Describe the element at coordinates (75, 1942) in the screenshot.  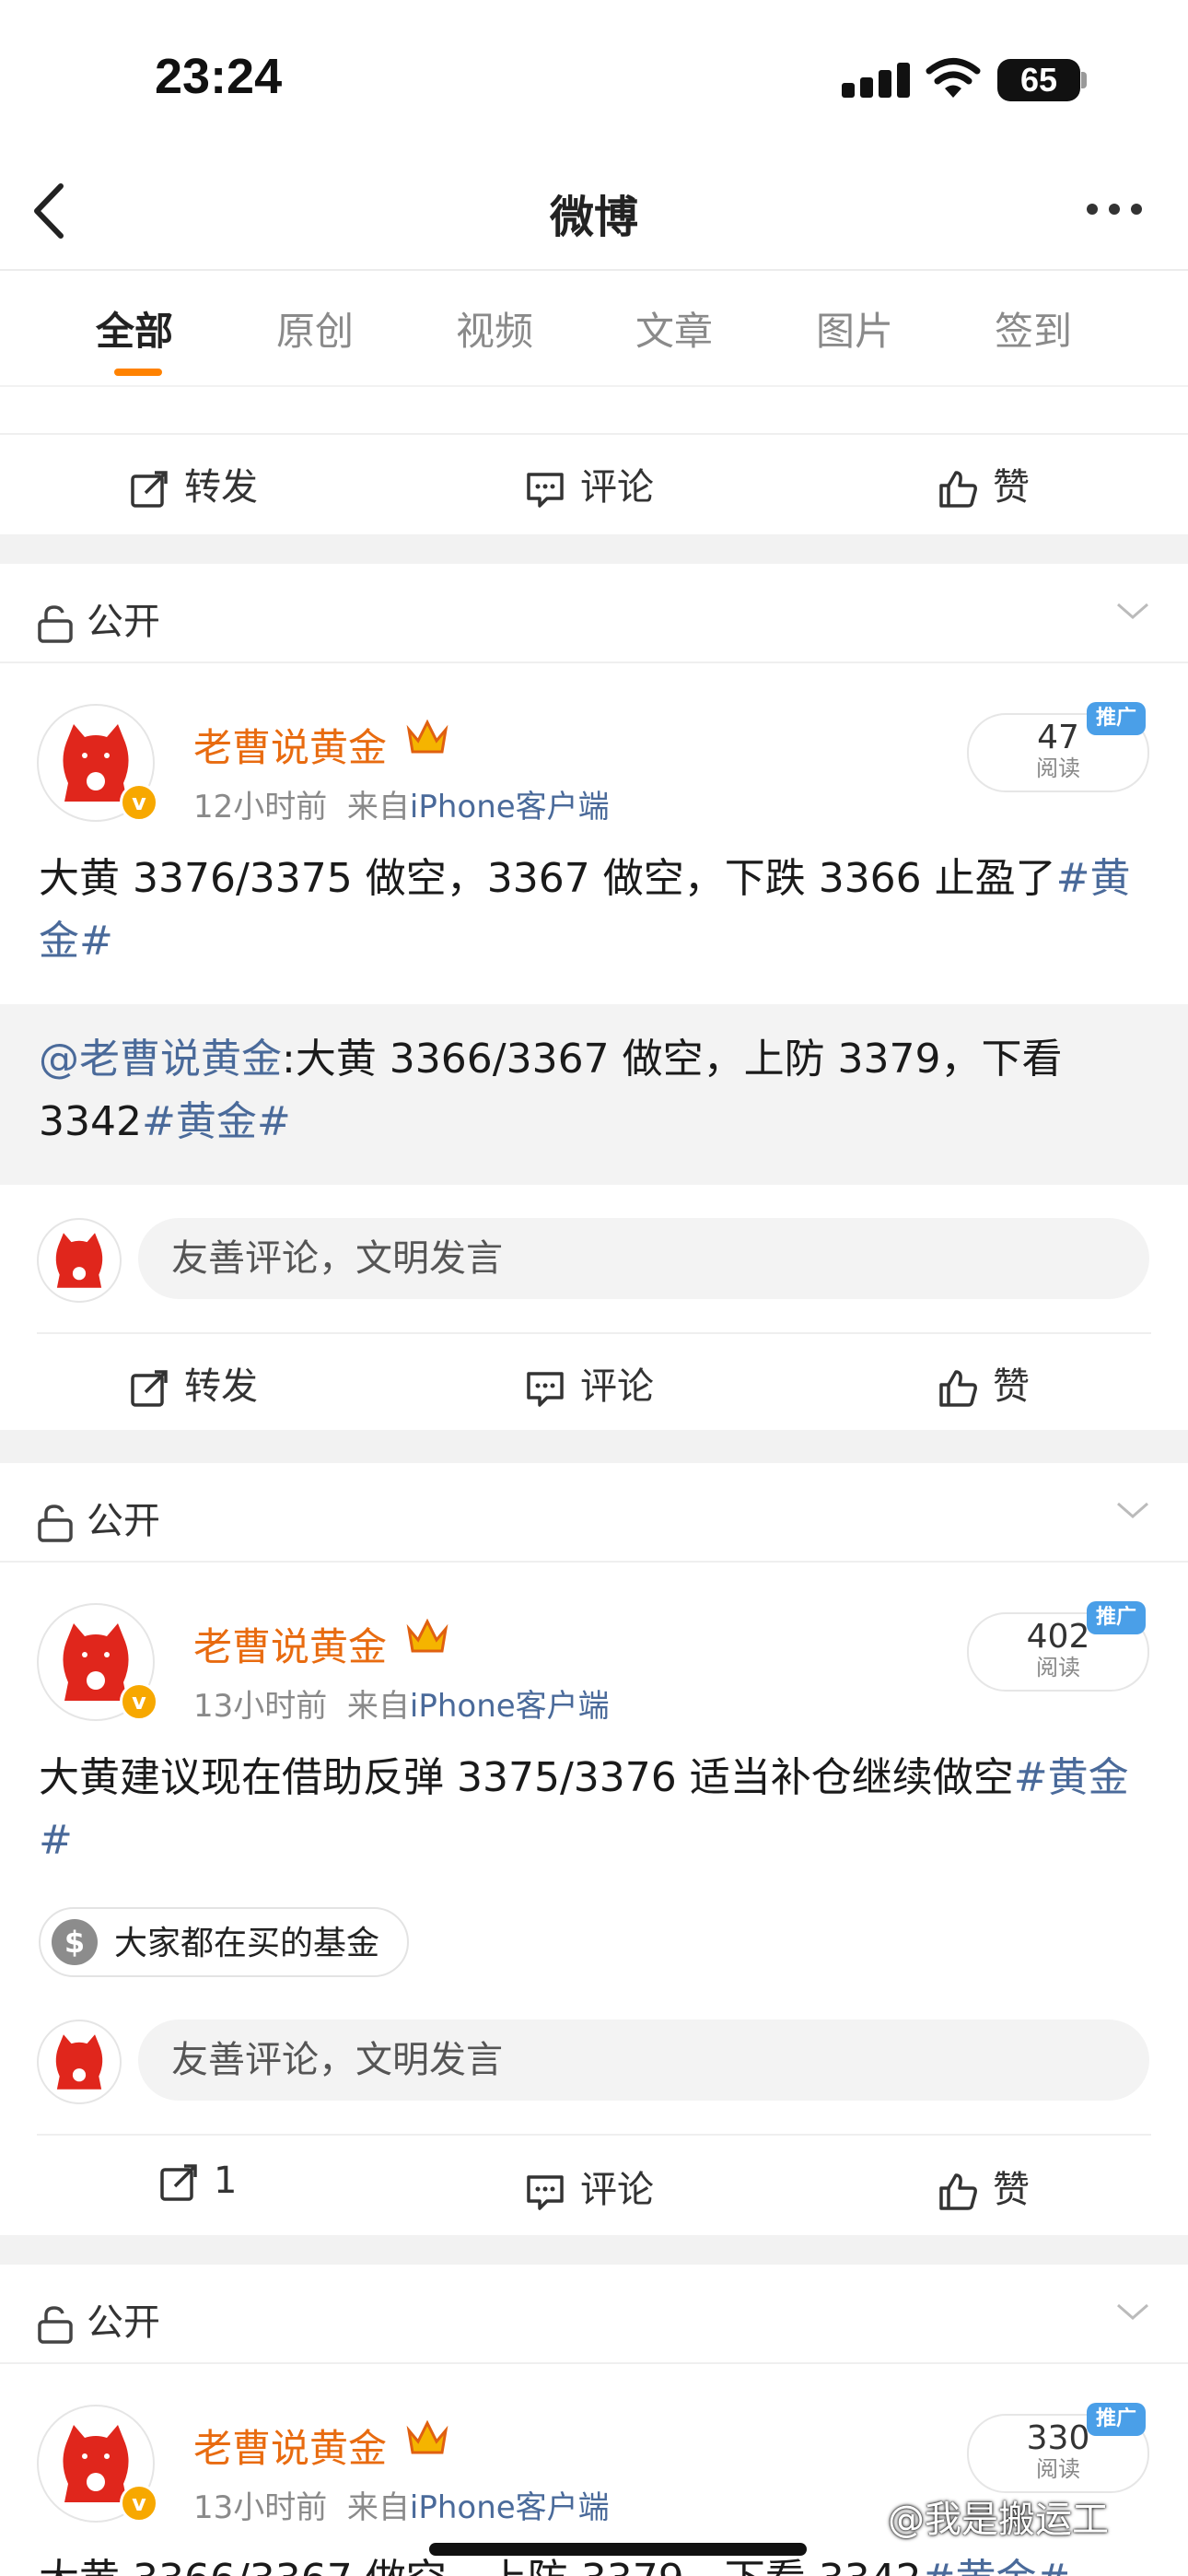
I see `dollar-icon: $` at that location.